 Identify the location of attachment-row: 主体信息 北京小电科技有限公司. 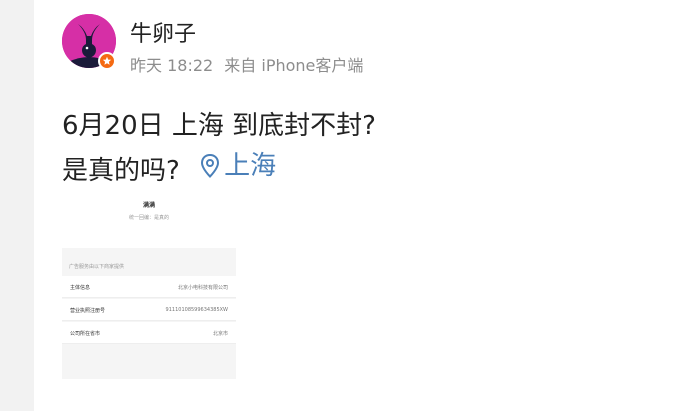
(149, 287).